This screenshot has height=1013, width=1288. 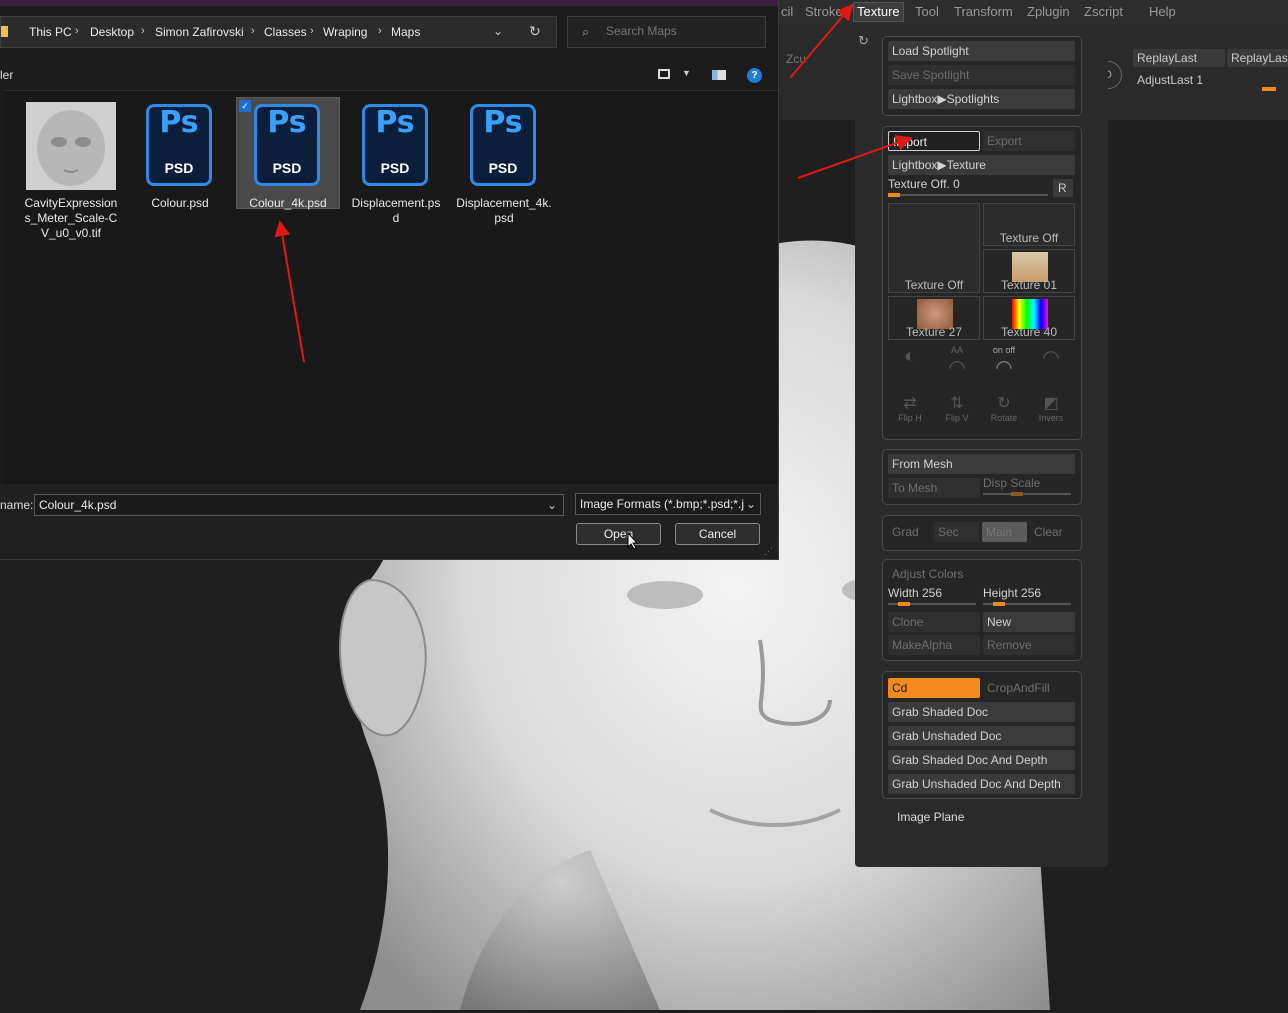 I want to click on file-item-displacement-4k: Ps PSD Displacement_4k. psd, so click(x=504, y=162).